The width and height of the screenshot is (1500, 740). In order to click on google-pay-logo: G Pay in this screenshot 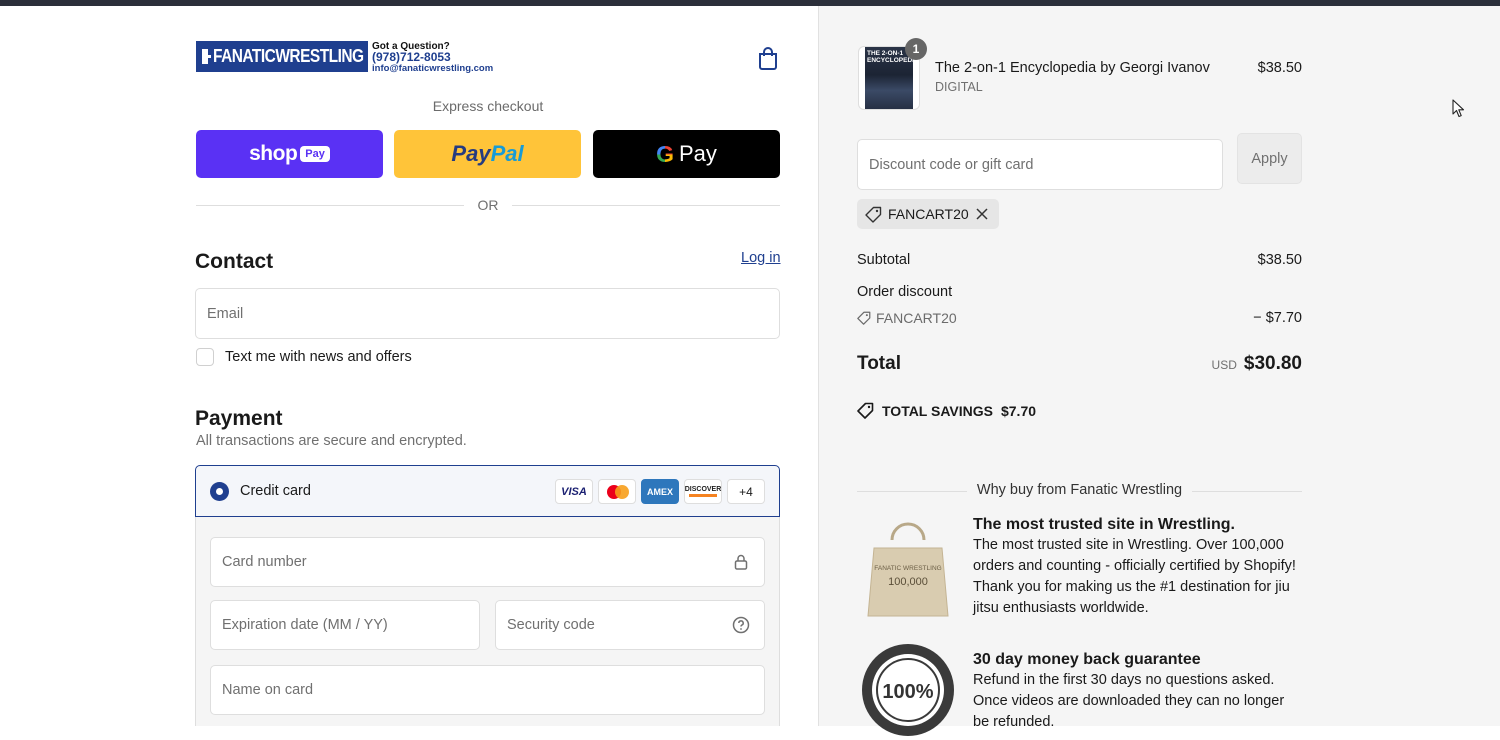, I will do `click(686, 154)`.